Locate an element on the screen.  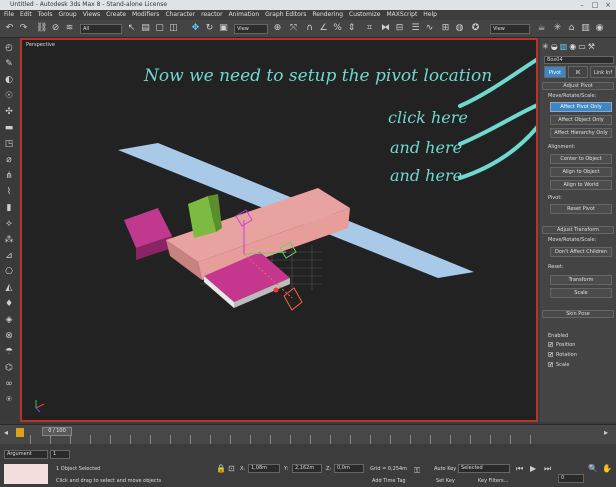
transform-button: Transform is located at coordinates (581, 280).